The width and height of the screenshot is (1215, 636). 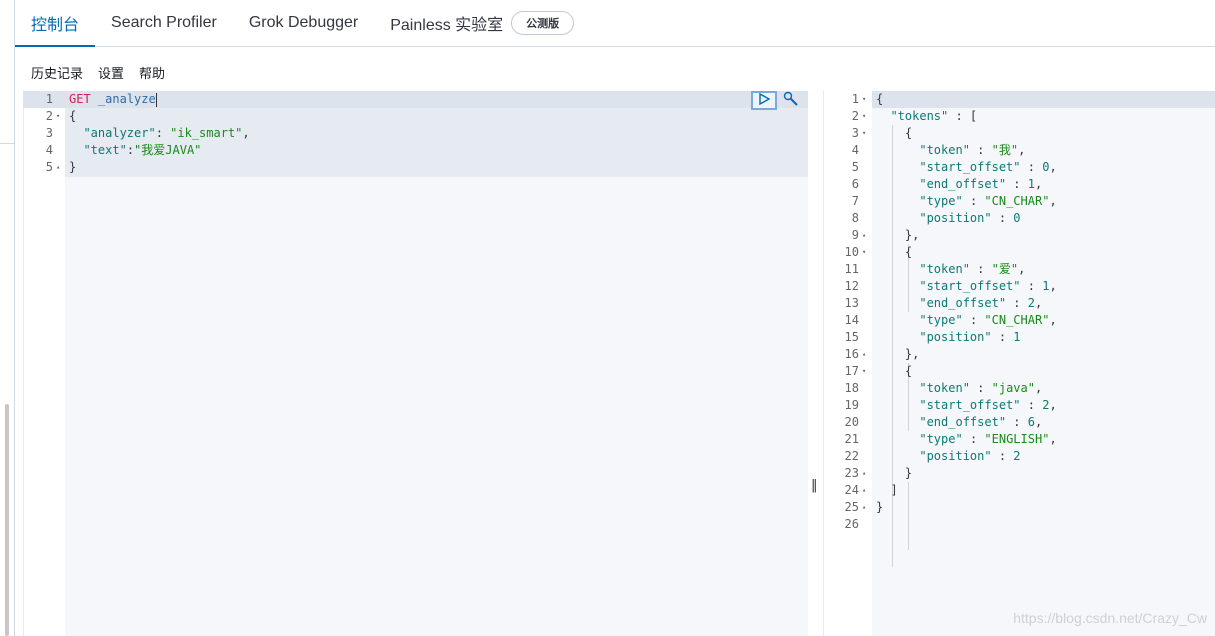 What do you see at coordinates (894, 473) in the screenshot?
I see `code-text: }` at bounding box center [894, 473].